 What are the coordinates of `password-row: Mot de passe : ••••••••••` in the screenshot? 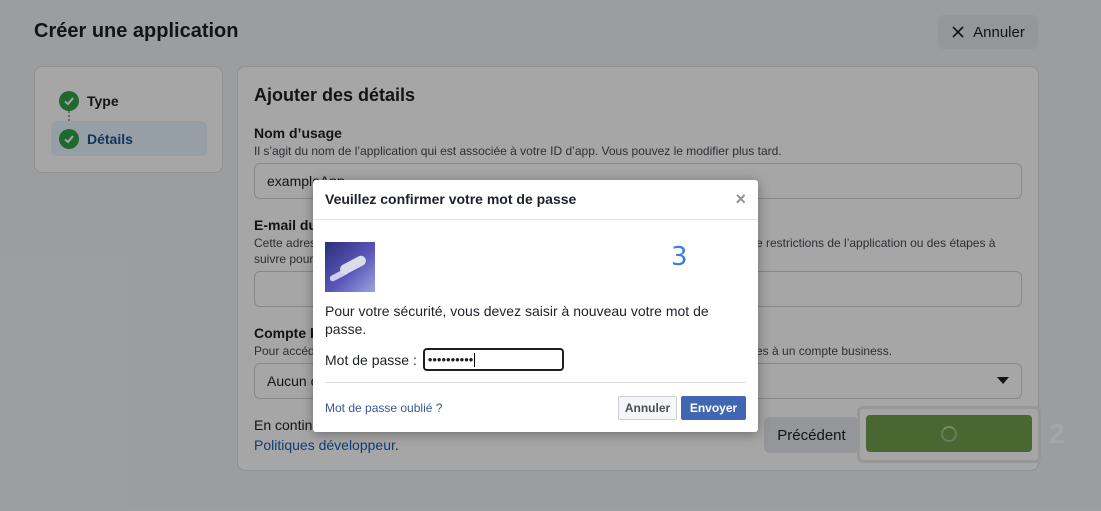 It's located at (444, 359).